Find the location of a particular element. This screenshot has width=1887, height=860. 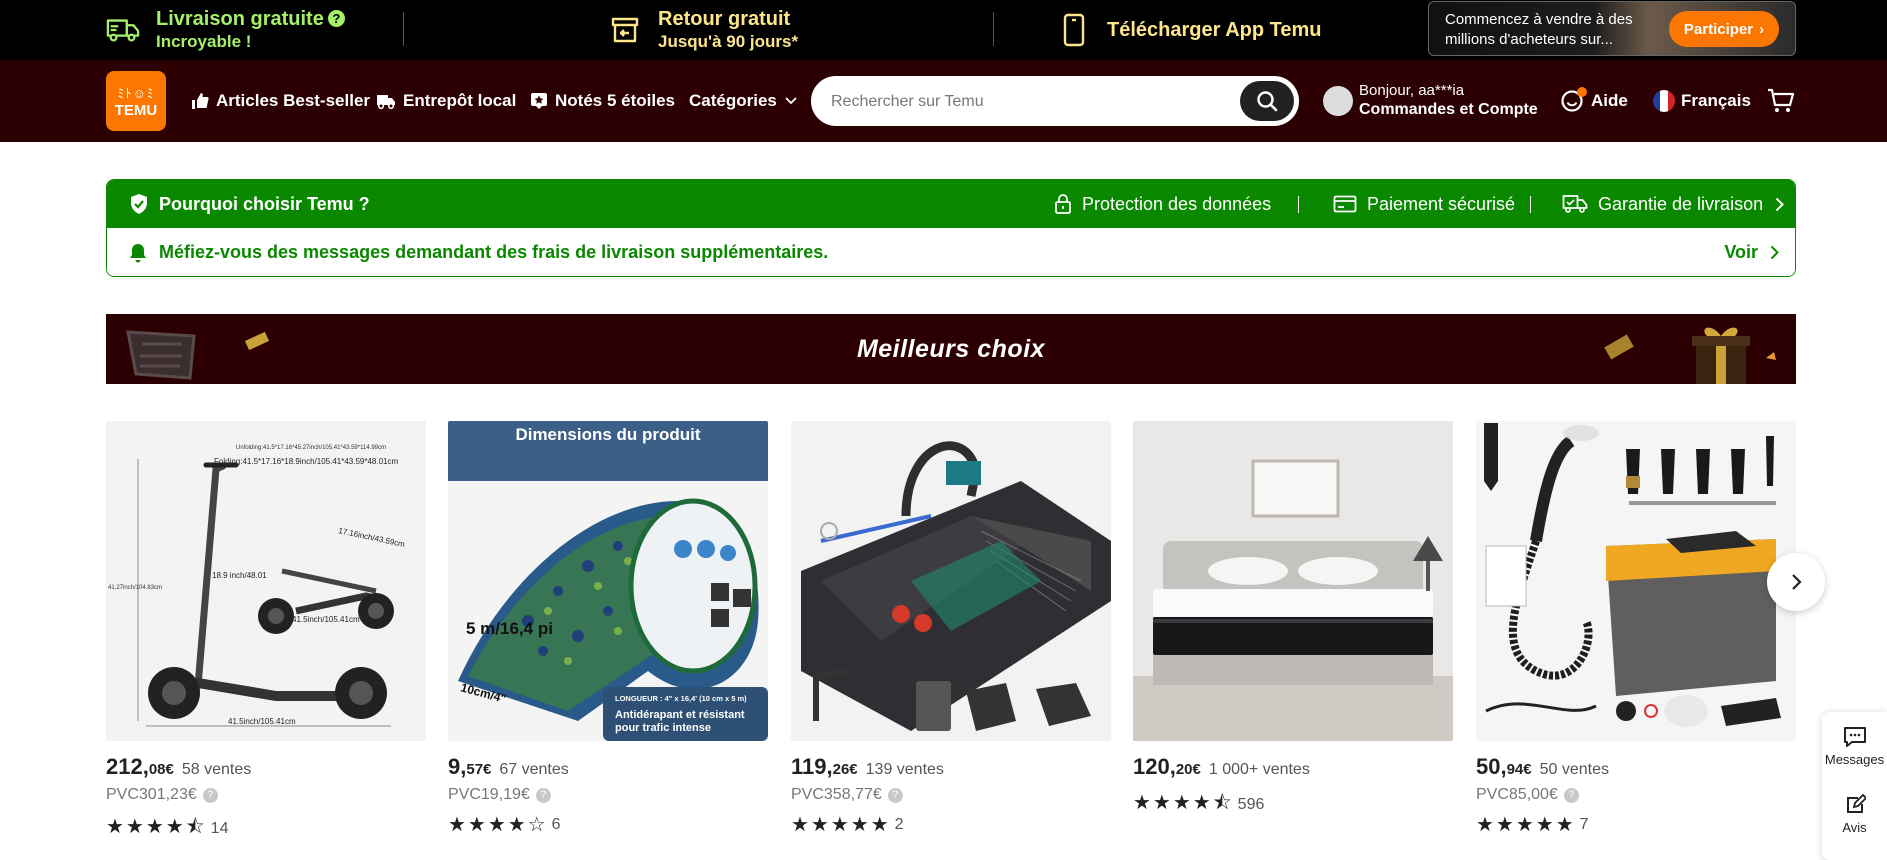

thumbs-up-icon is located at coordinates (200, 101).